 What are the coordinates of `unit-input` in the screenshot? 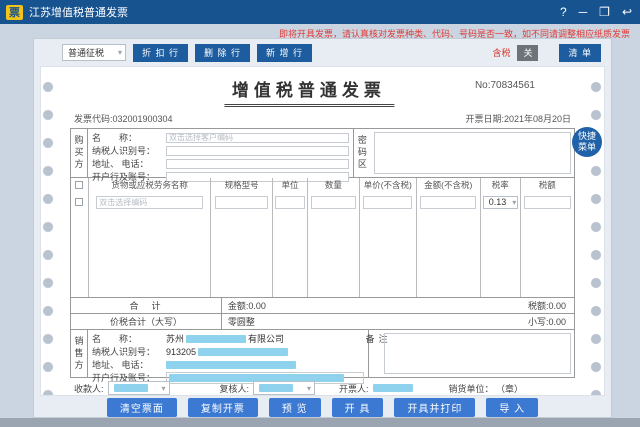 It's located at (290, 202).